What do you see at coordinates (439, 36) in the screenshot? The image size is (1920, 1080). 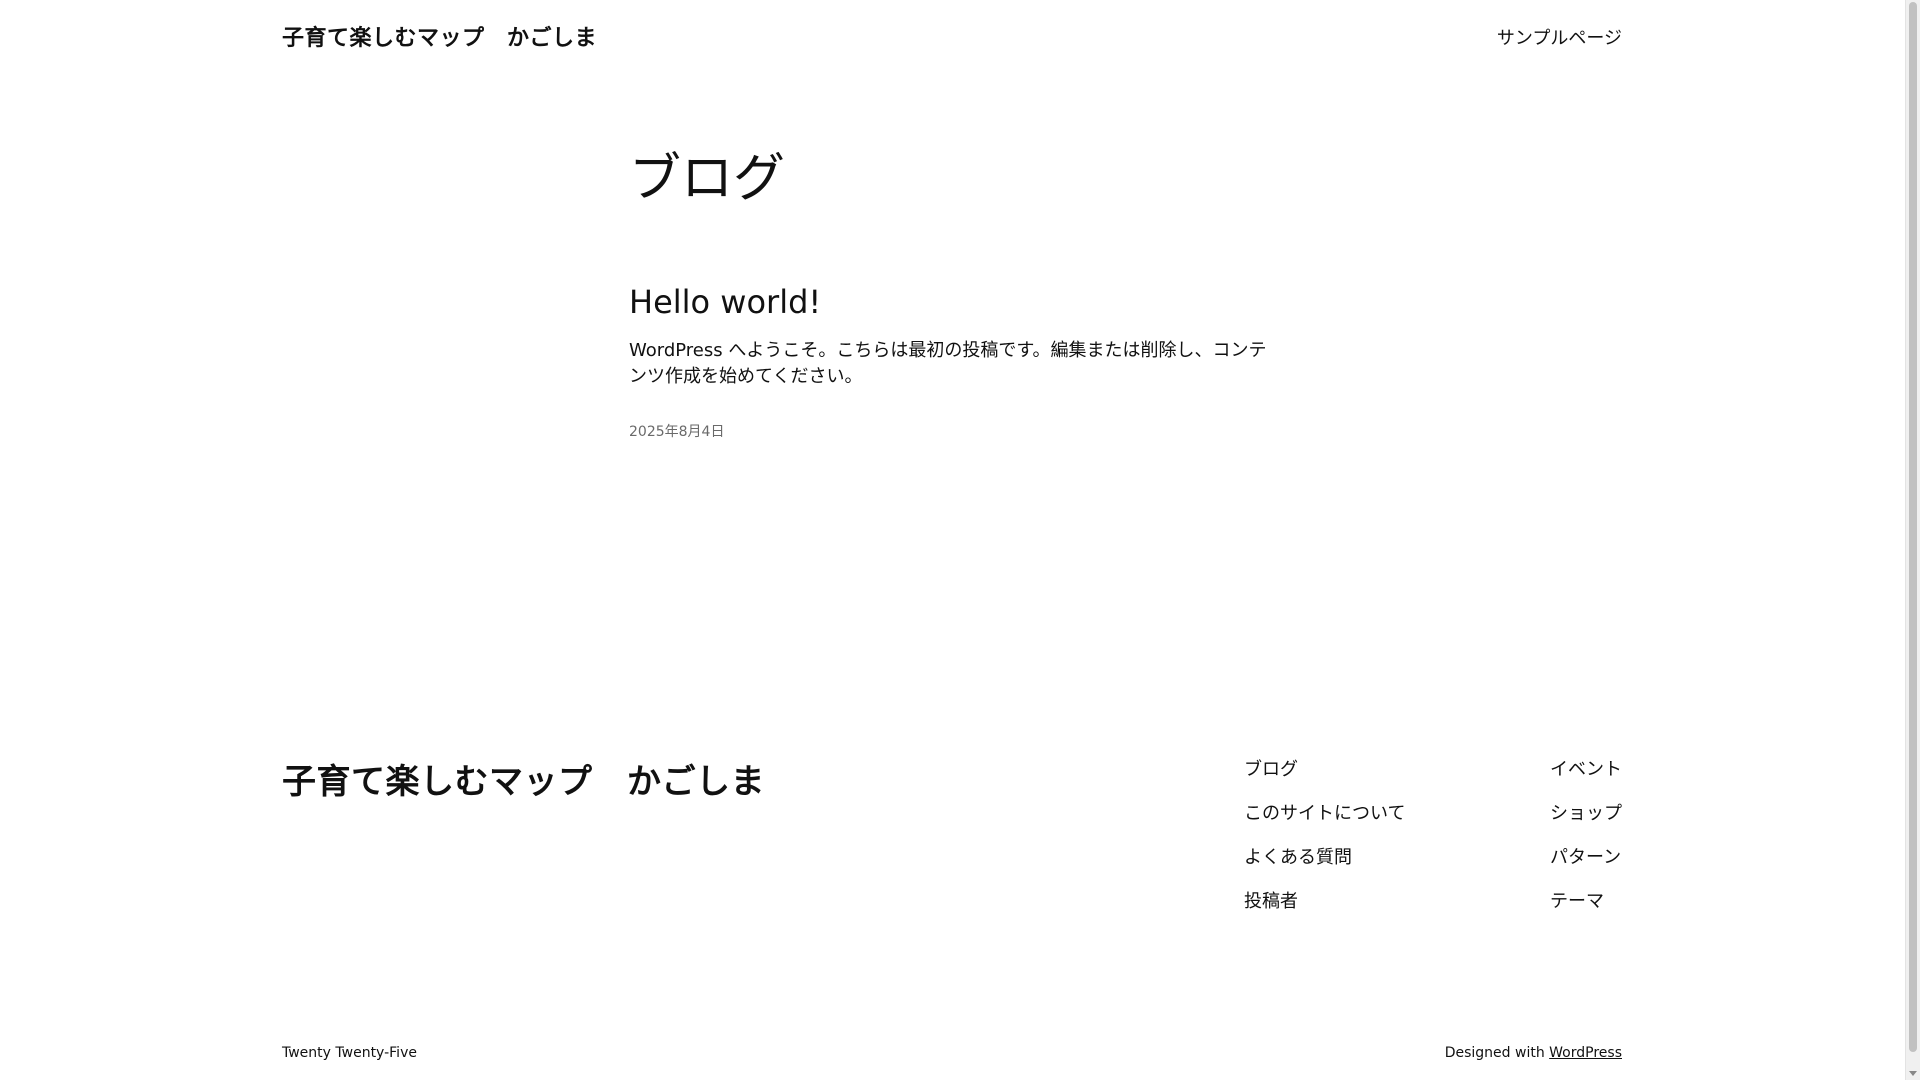 I see `site-title: 子育て楽しむマップ かごしま` at bounding box center [439, 36].